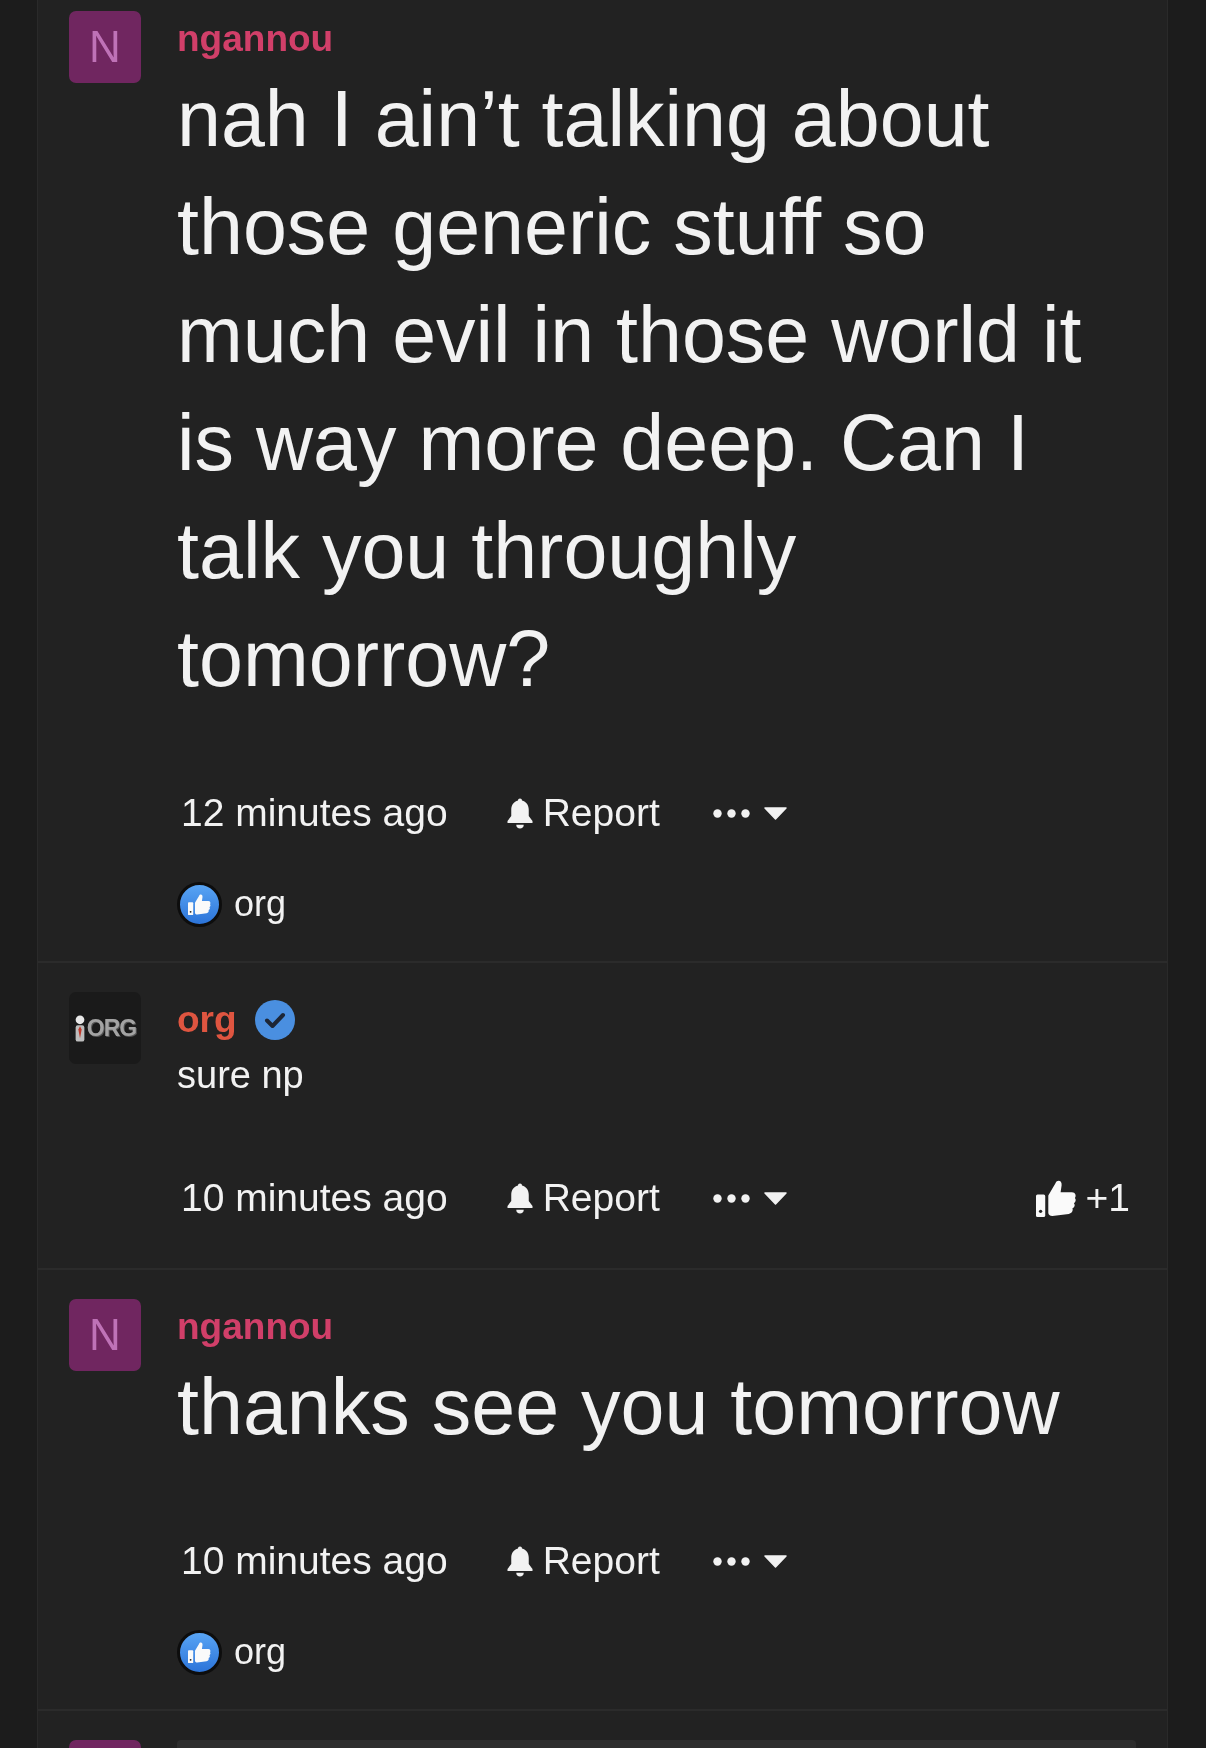 This screenshot has width=1206, height=1748. I want to click on comment-text: thanks see you tomorrow, so click(619, 1407).